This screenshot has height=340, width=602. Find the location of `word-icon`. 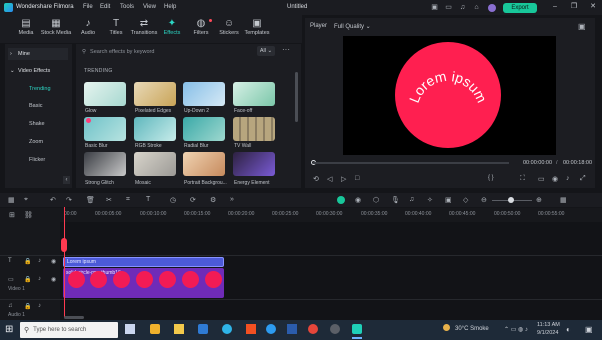

word-icon is located at coordinates (292, 329).